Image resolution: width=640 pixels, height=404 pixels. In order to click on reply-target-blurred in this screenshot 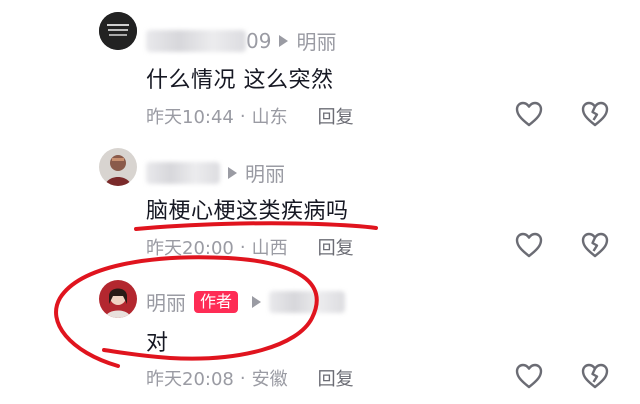, I will do `click(307, 301)`.